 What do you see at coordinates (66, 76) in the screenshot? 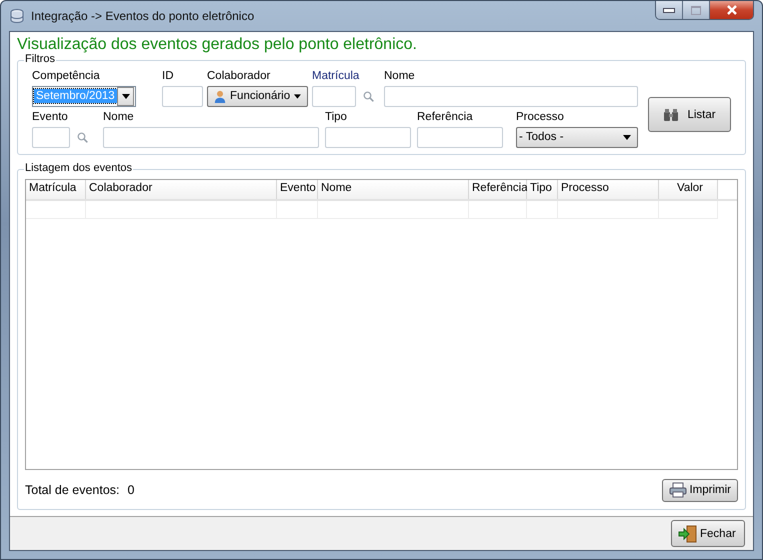
I see `field-label: Competência` at bounding box center [66, 76].